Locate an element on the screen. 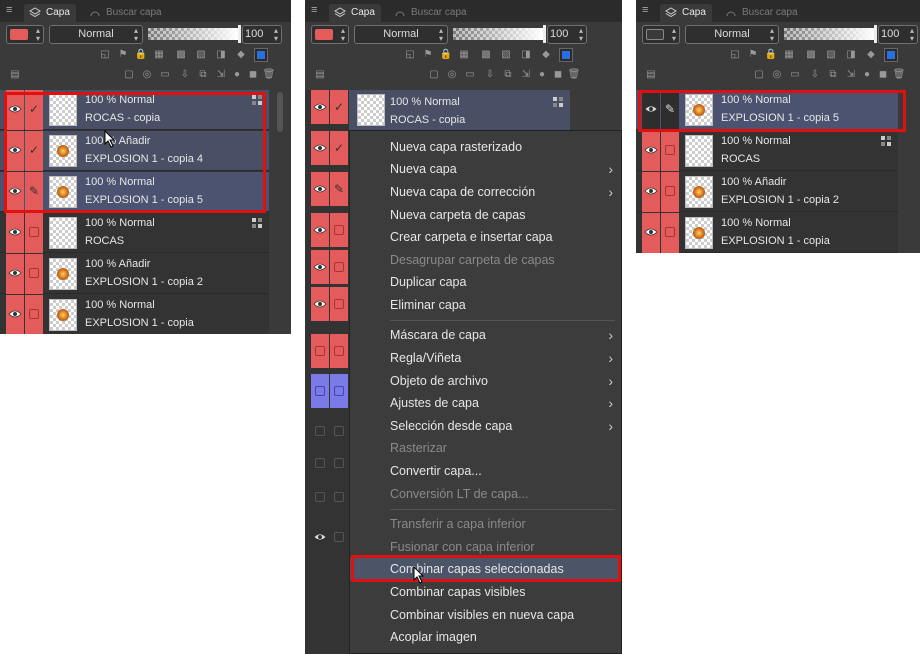 The width and height of the screenshot is (920, 654). menu-item-duplicar: Duplicar capa is located at coordinates (485, 282).